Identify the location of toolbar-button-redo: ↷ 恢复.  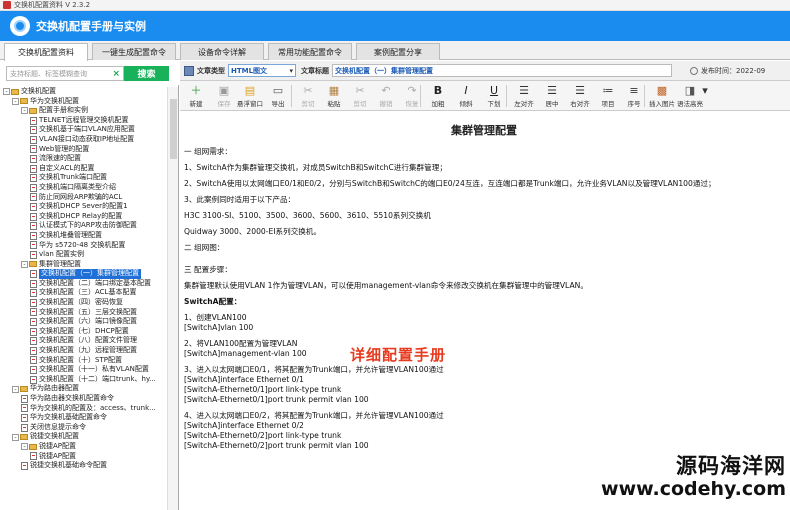
(412, 97).